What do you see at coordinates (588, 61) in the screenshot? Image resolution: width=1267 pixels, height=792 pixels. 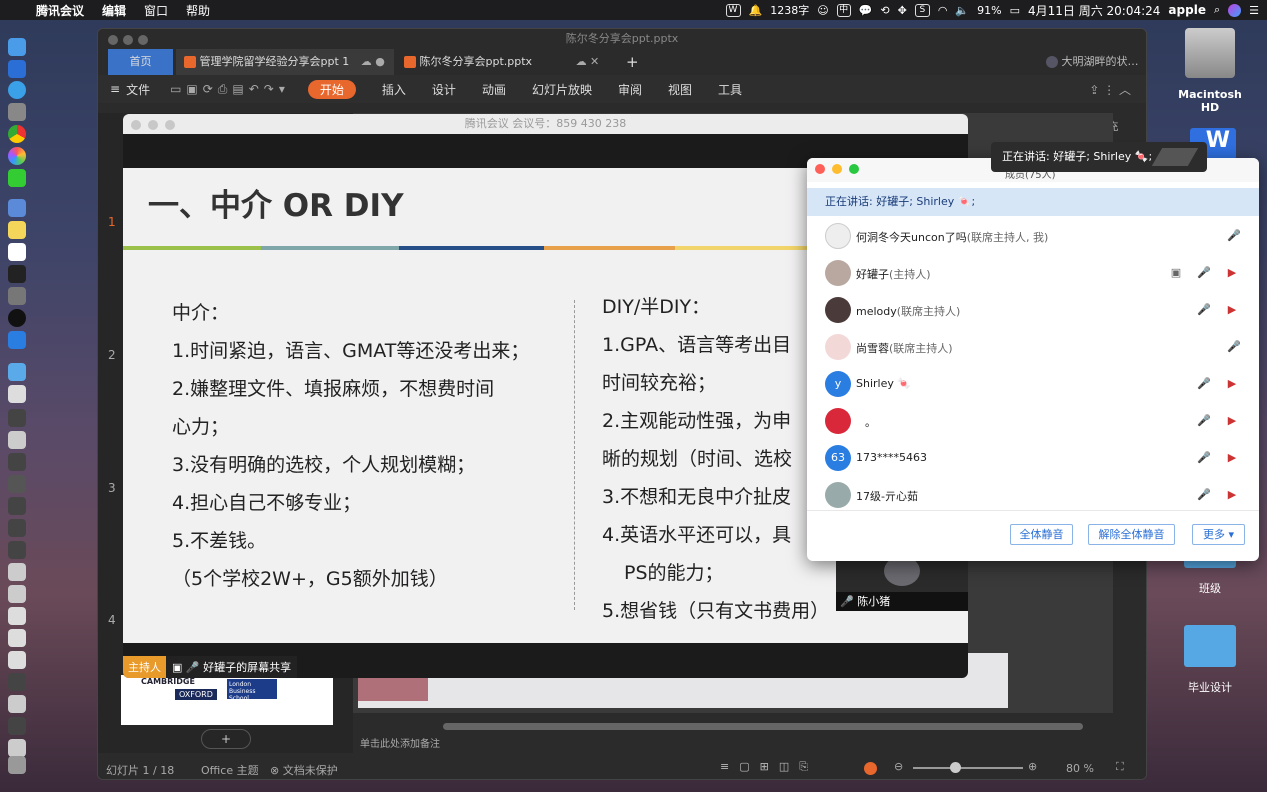 I see `close-tab-icon: ☁ ✕` at bounding box center [588, 61].